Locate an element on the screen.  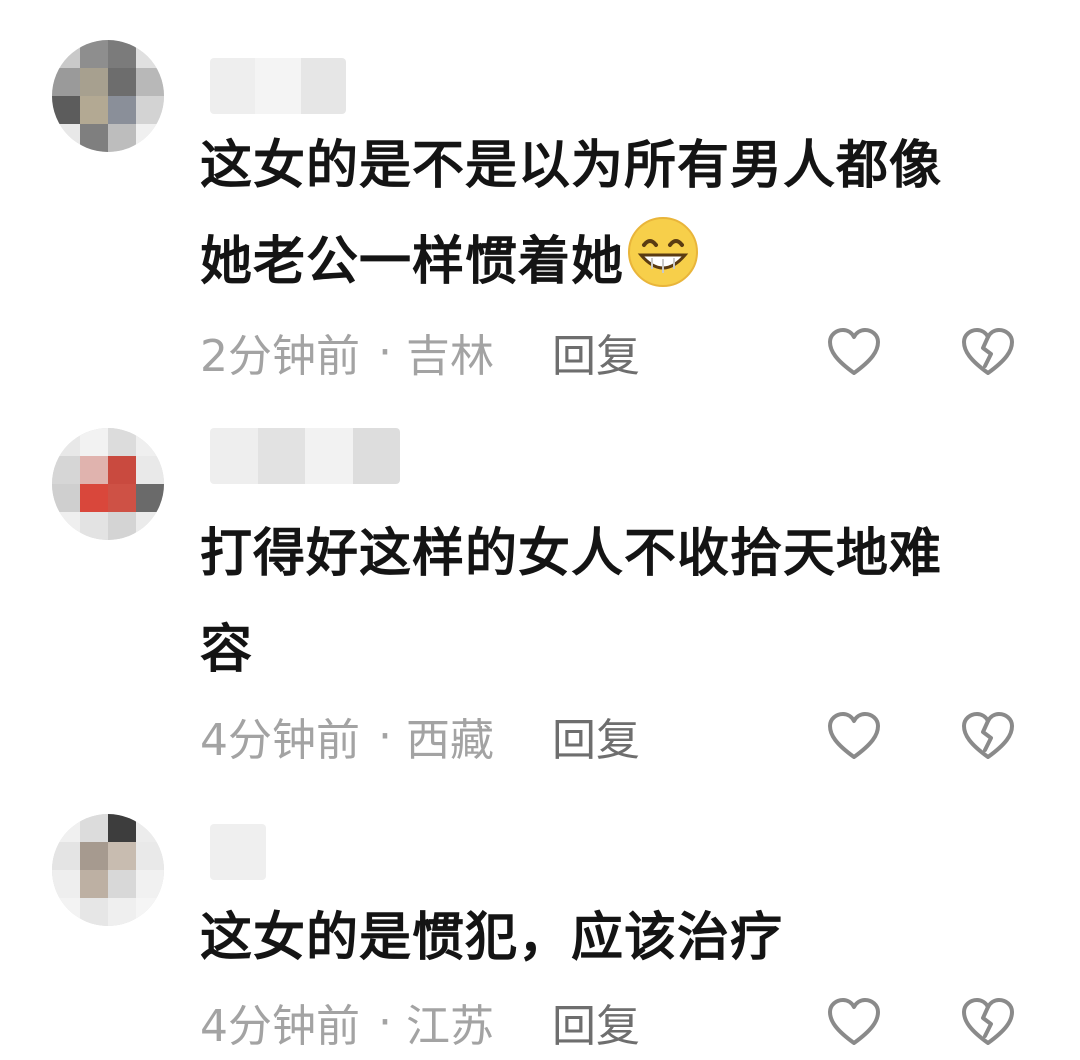
comment-time: 2分钟前 is located at coordinates (280, 356).